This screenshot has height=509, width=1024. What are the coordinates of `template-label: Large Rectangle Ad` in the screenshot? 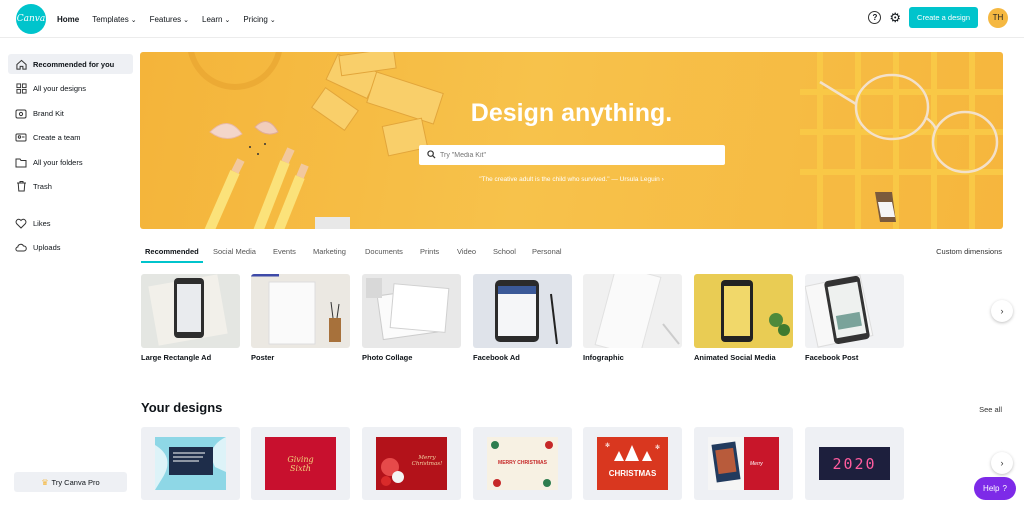 It's located at (176, 357).